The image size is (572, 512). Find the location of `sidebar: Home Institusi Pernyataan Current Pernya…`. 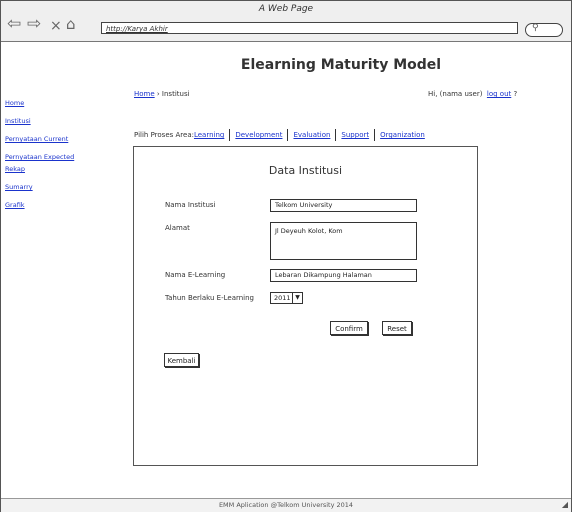

sidebar: Home Institusi Pernyataan Current Pernya… is located at coordinates (60, 159).